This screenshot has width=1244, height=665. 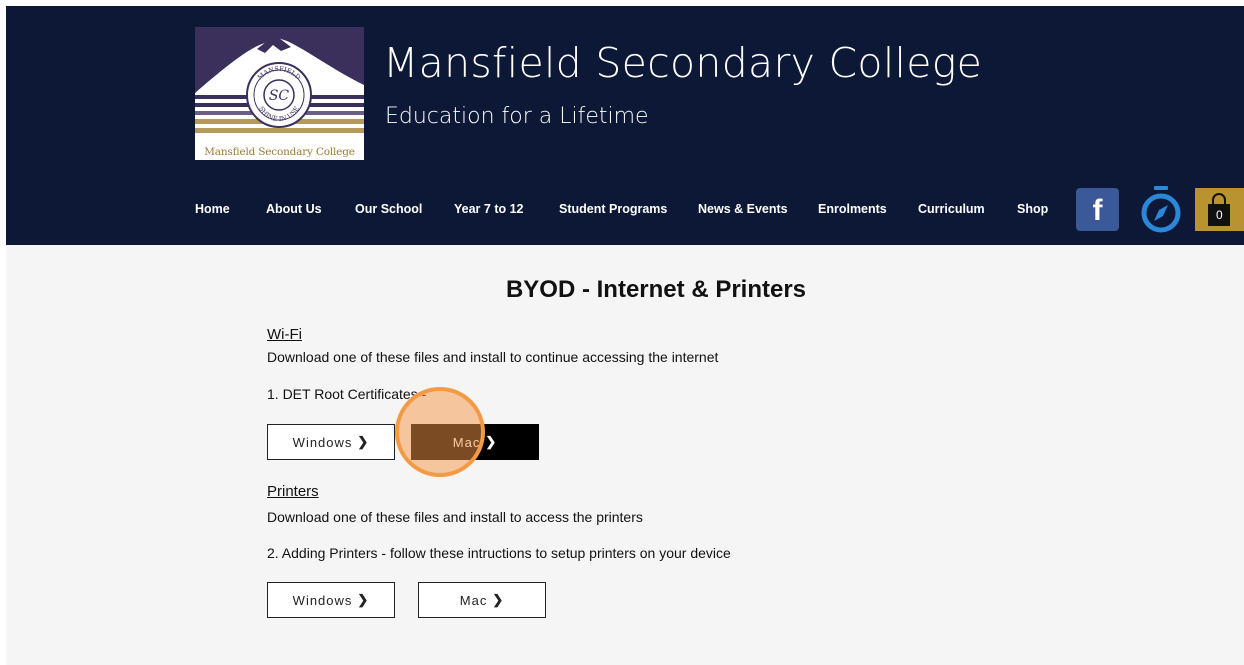 I want to click on cart-count: 0, so click(x=1219, y=215).